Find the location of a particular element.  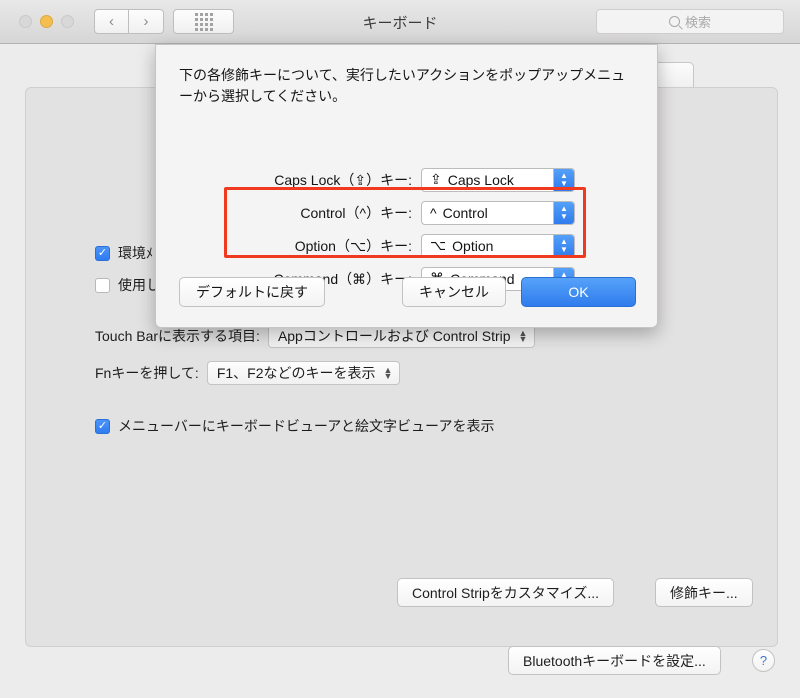

restore-defaults-button: デフォルトに戻す is located at coordinates (252, 292).